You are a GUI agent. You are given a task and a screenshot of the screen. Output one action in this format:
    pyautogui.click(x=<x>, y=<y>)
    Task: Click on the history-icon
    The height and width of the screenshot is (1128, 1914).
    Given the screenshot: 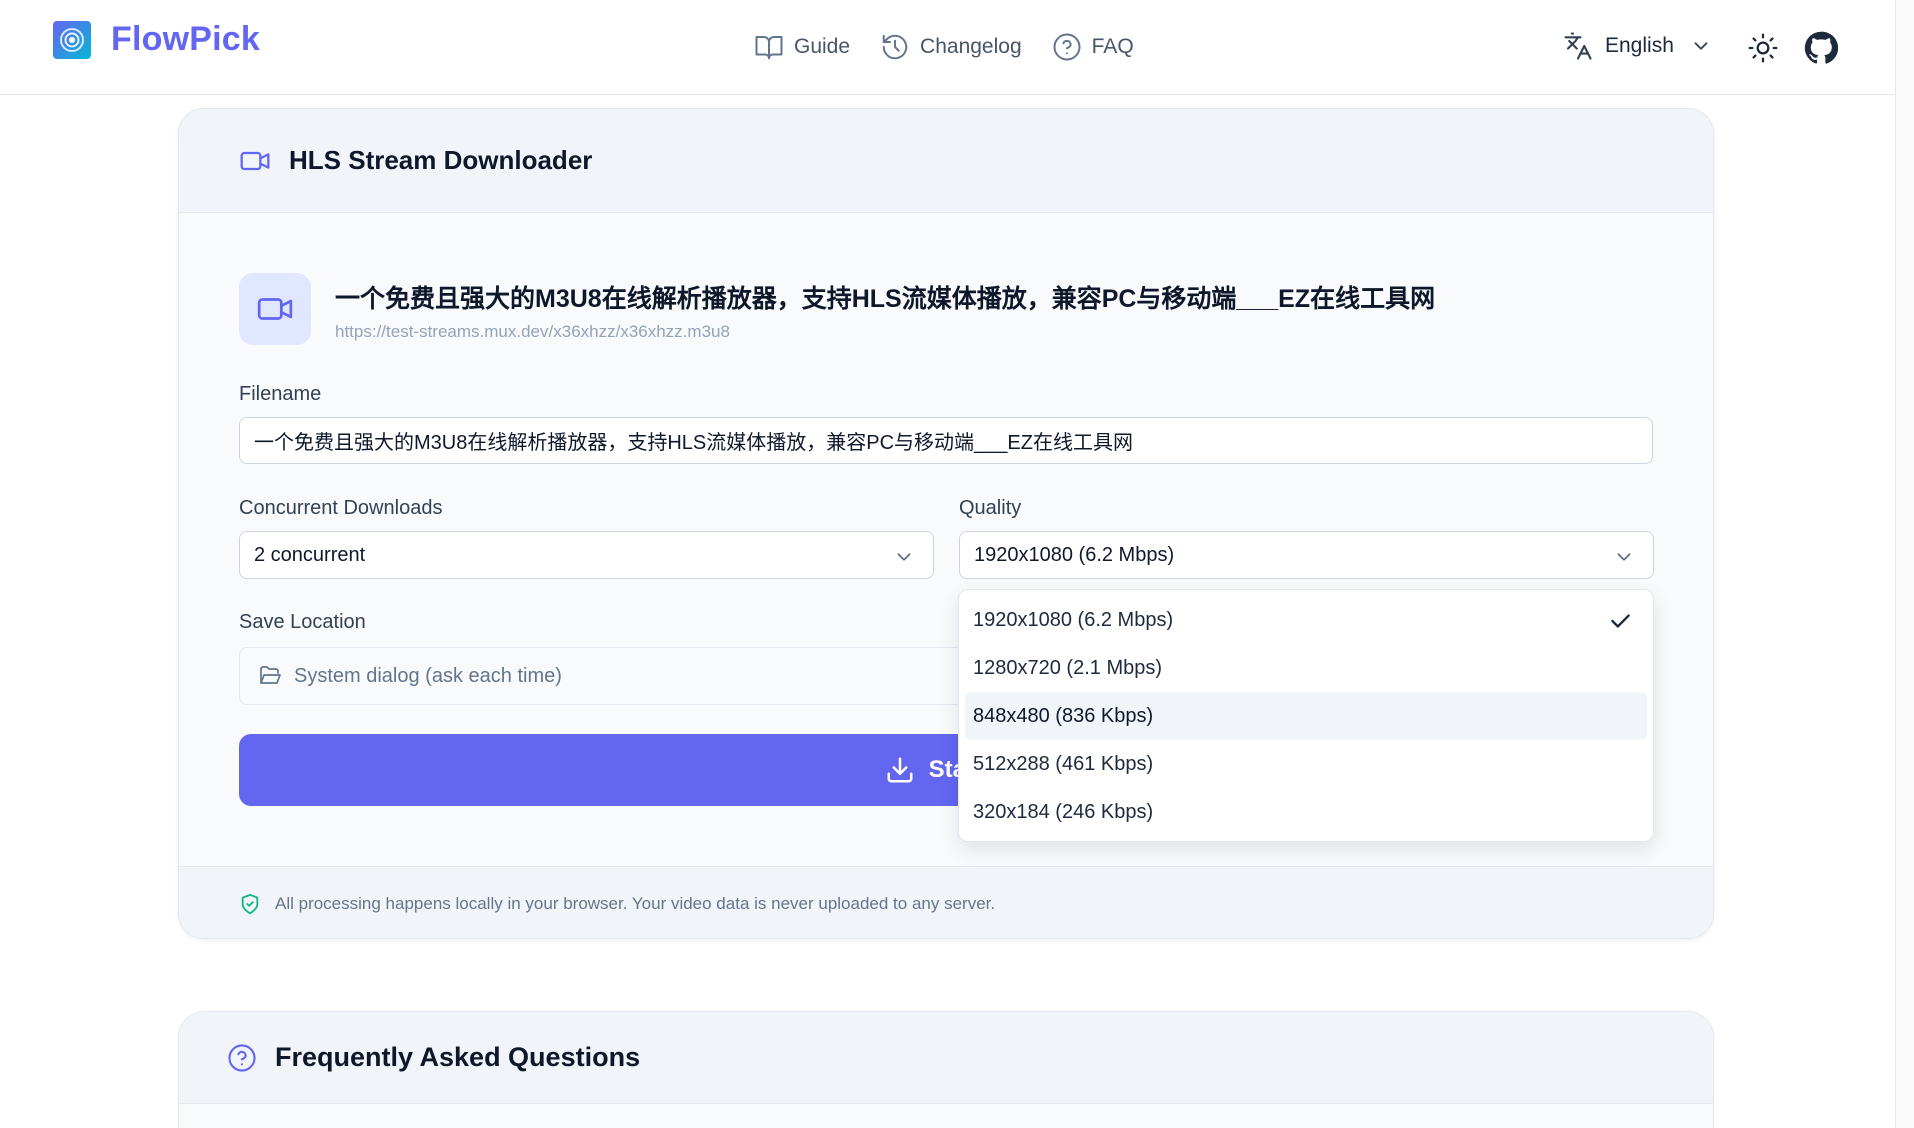 What is the action you would take?
    pyautogui.click(x=895, y=47)
    